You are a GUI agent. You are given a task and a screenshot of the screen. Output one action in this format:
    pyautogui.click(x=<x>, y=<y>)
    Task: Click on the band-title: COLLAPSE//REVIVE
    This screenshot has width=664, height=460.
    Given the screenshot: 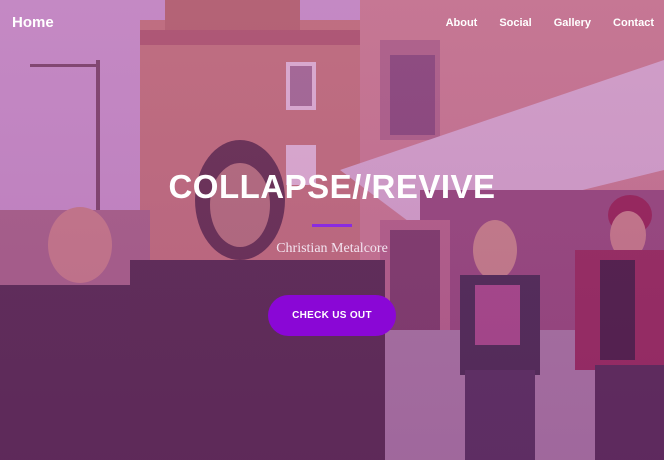 What is the action you would take?
    pyautogui.click(x=332, y=186)
    